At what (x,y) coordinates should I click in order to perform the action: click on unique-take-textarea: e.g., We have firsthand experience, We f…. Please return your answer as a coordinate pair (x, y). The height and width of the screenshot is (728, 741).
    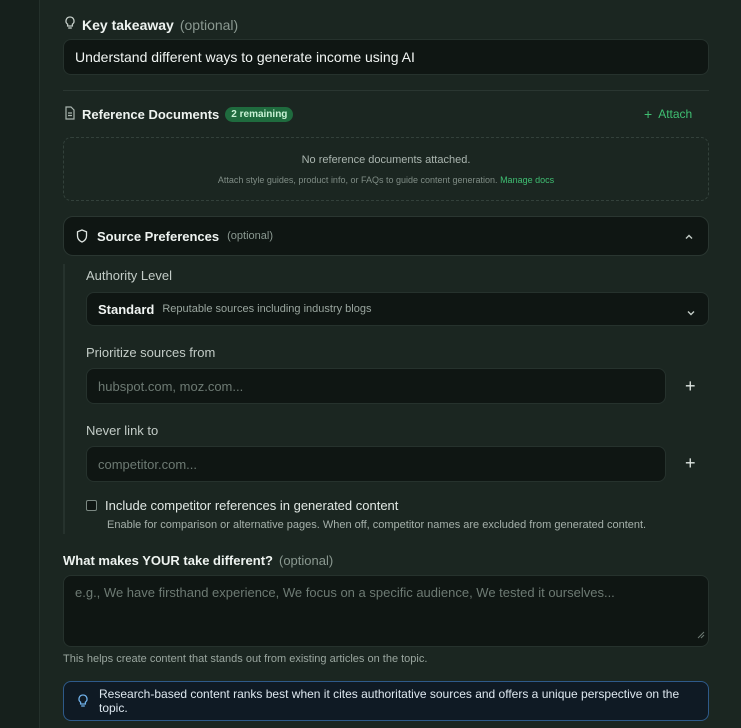
    Looking at the image, I should click on (386, 611).